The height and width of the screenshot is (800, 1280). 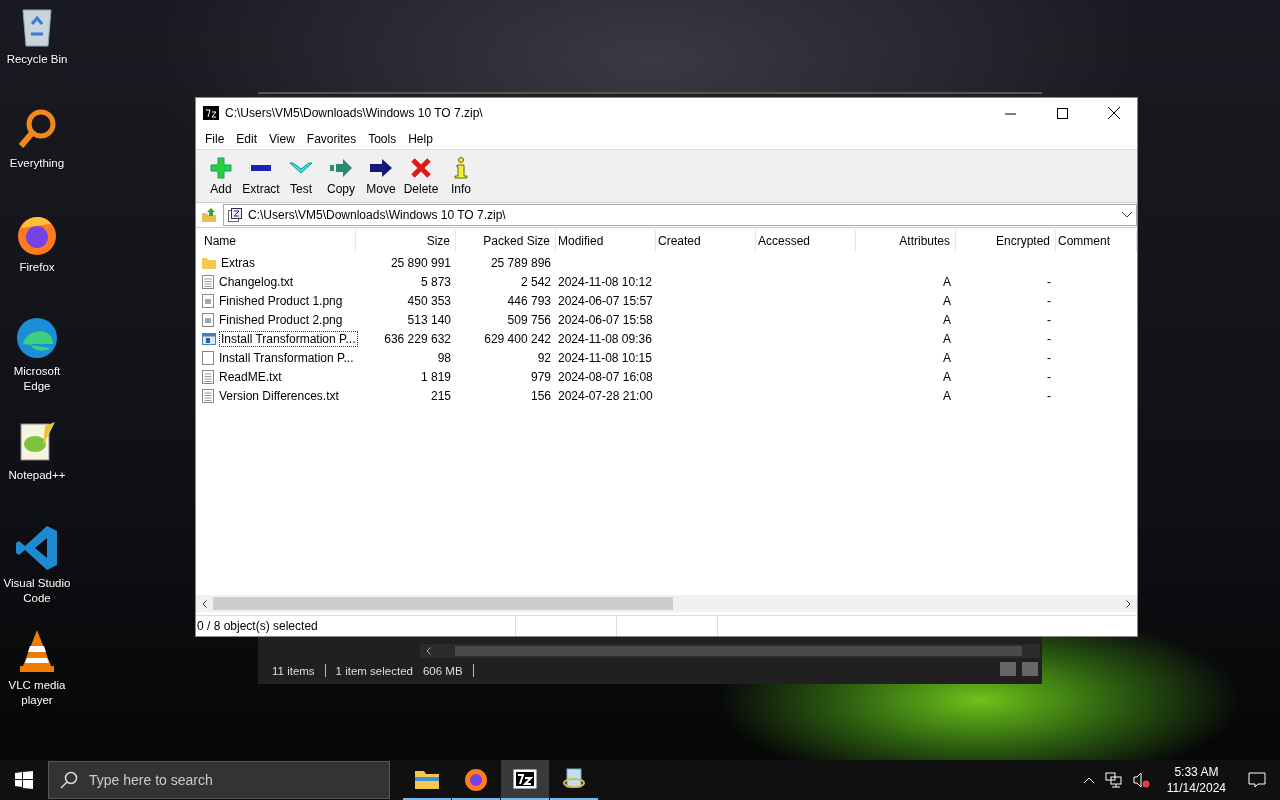 I want to click on taskbar-app, so click(x=525, y=780).